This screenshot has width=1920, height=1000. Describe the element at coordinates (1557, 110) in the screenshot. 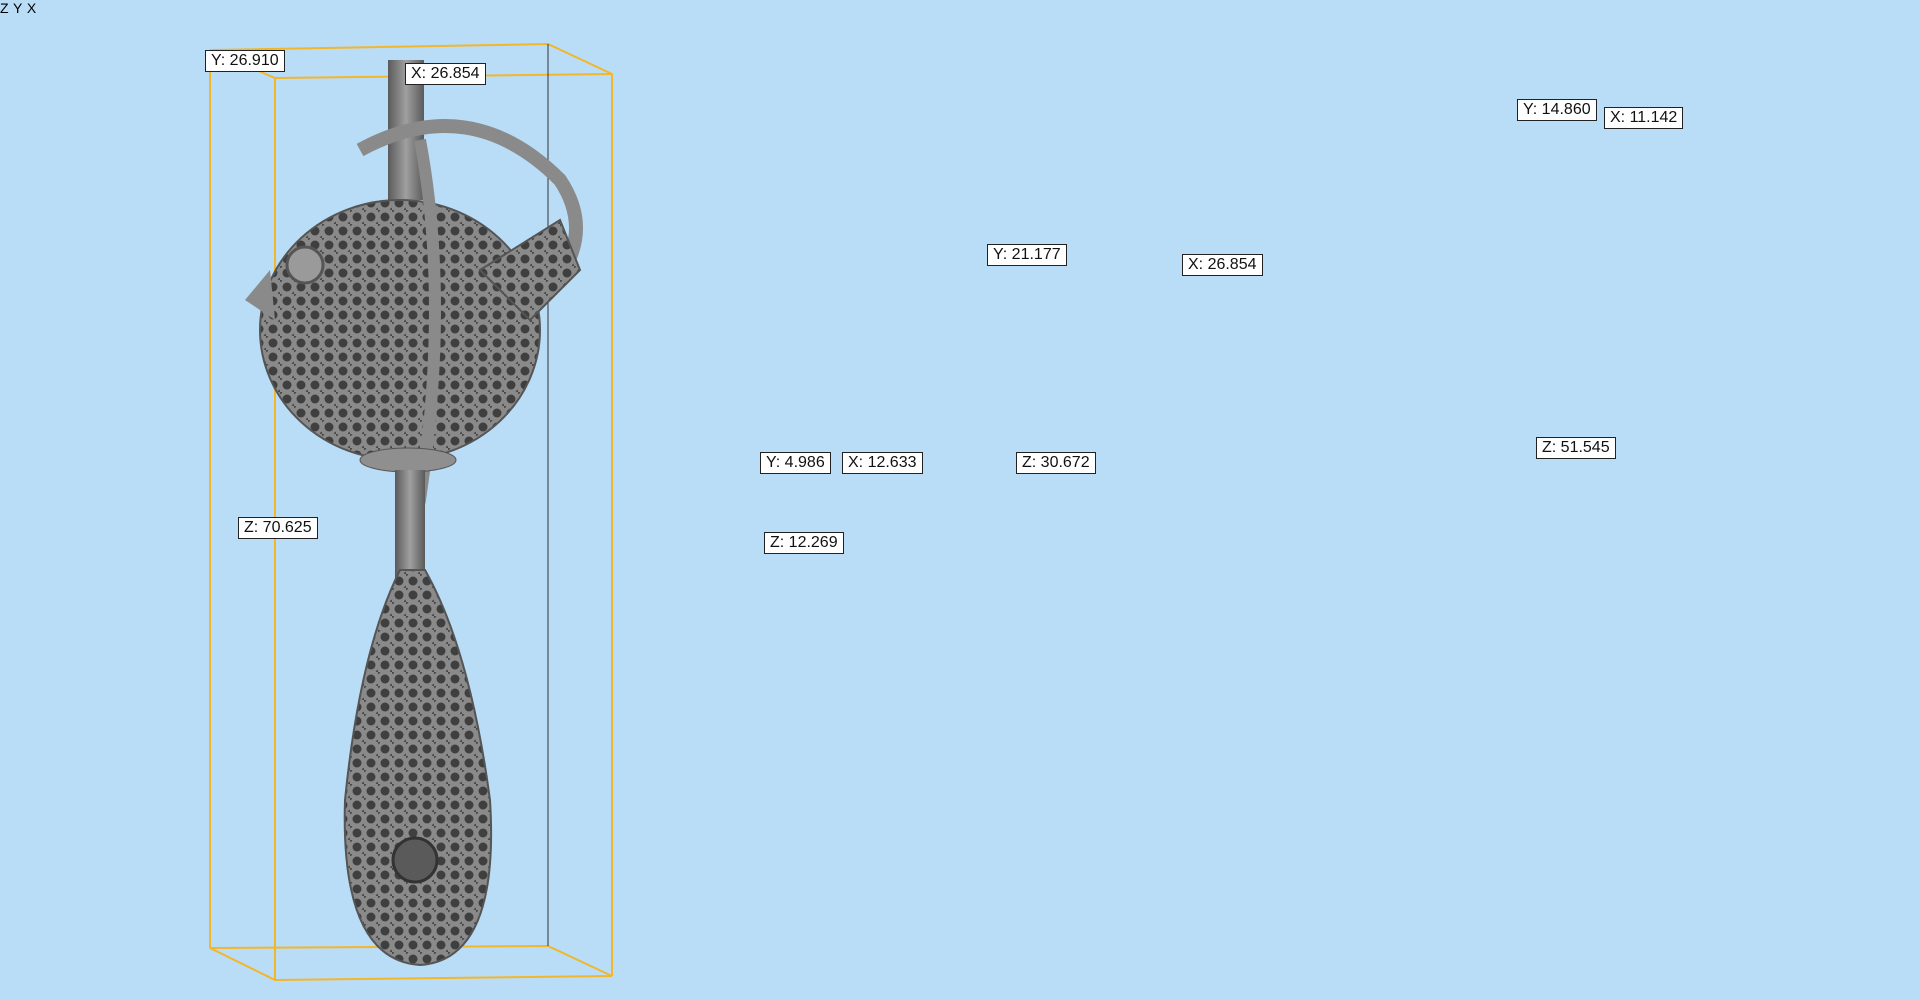

I see `dimension-y-label: Y: 14.860` at that location.